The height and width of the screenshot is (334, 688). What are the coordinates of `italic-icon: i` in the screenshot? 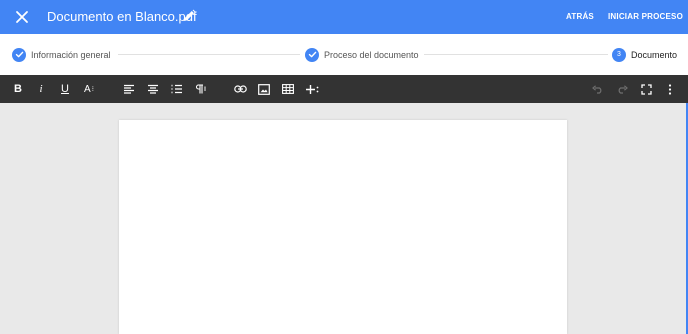 It's located at (41, 89).